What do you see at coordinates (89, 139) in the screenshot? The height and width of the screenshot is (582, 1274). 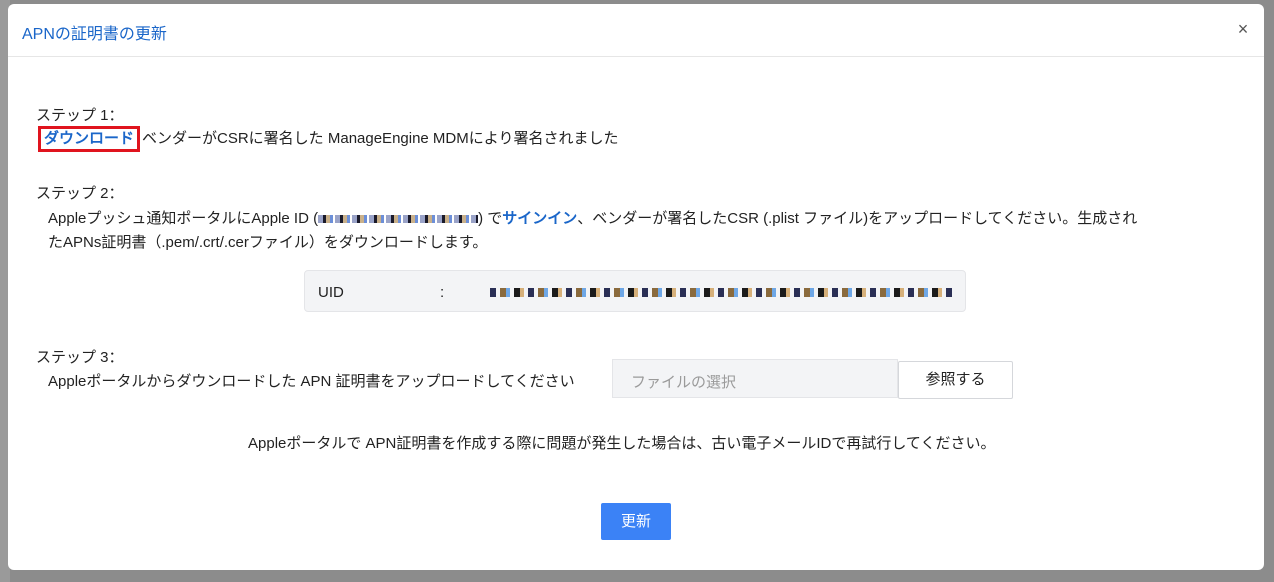 I see `download-link: ダウンロード` at bounding box center [89, 139].